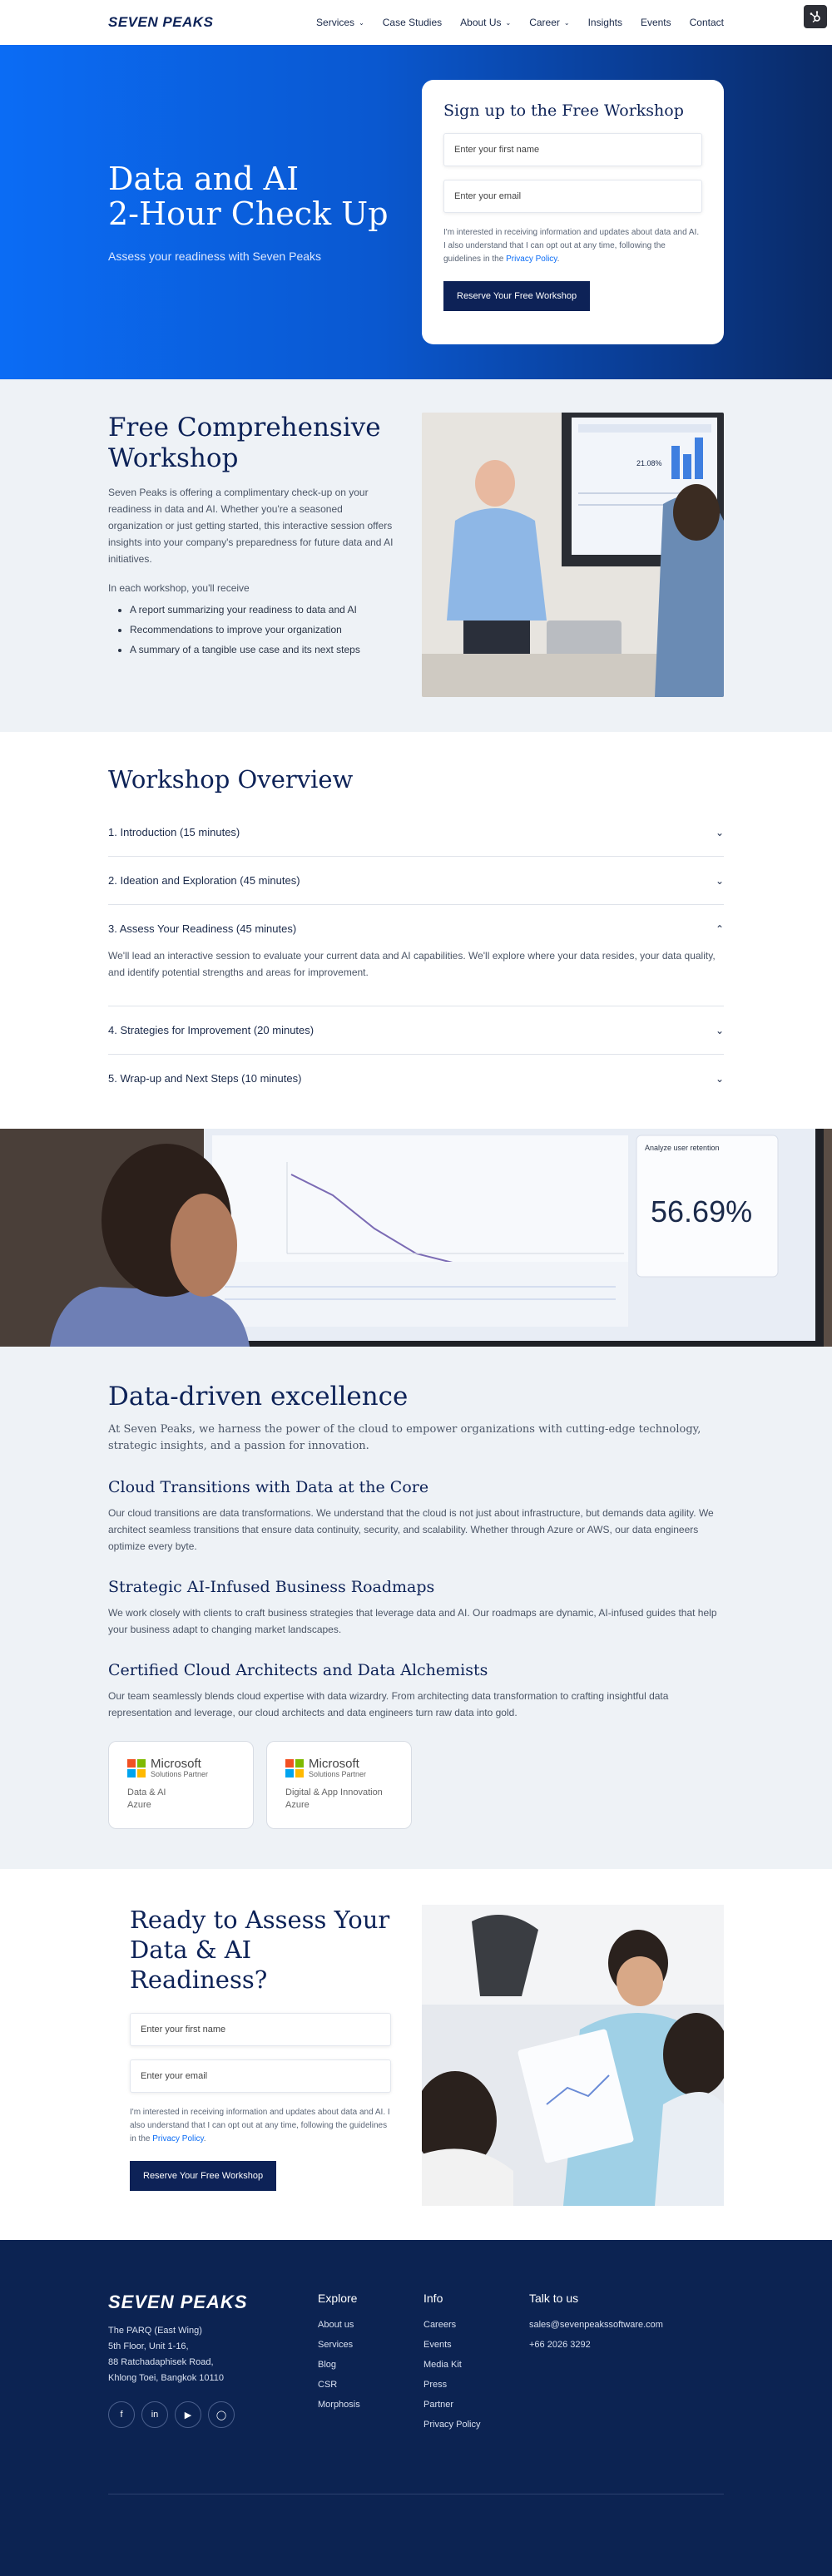  I want to click on data-driven-title: Data-driven excellence, so click(258, 1397).